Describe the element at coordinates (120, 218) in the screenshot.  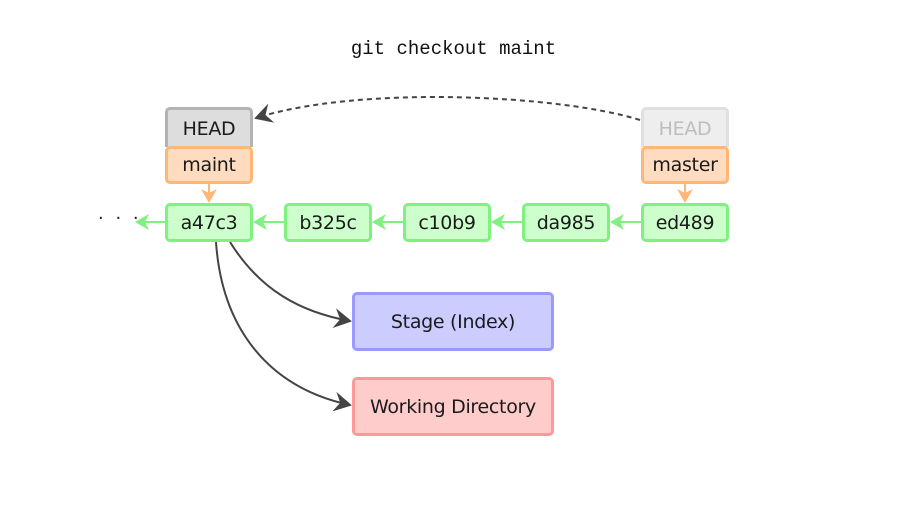
I see `history-ellipsis: · · ·` at that location.